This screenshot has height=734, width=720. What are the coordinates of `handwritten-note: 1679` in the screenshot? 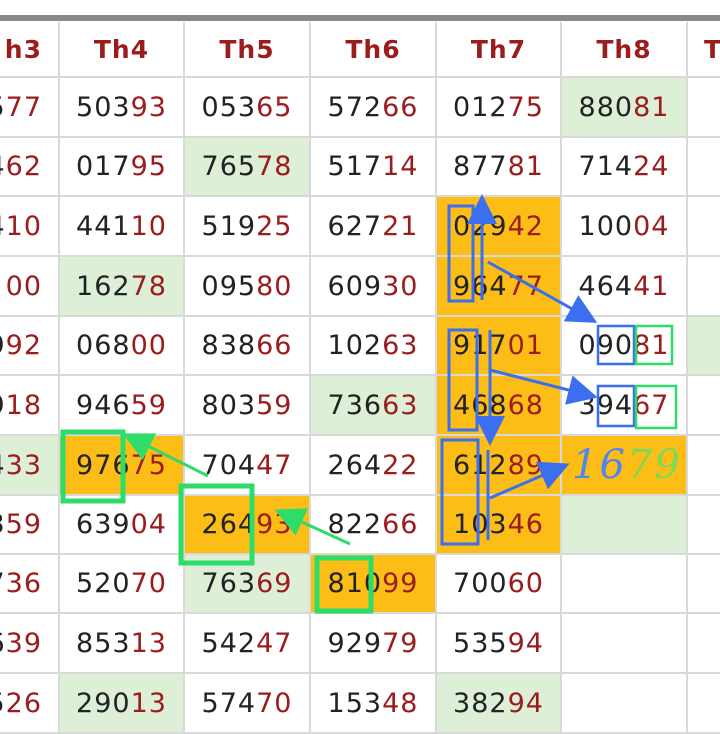 It's located at (627, 465).